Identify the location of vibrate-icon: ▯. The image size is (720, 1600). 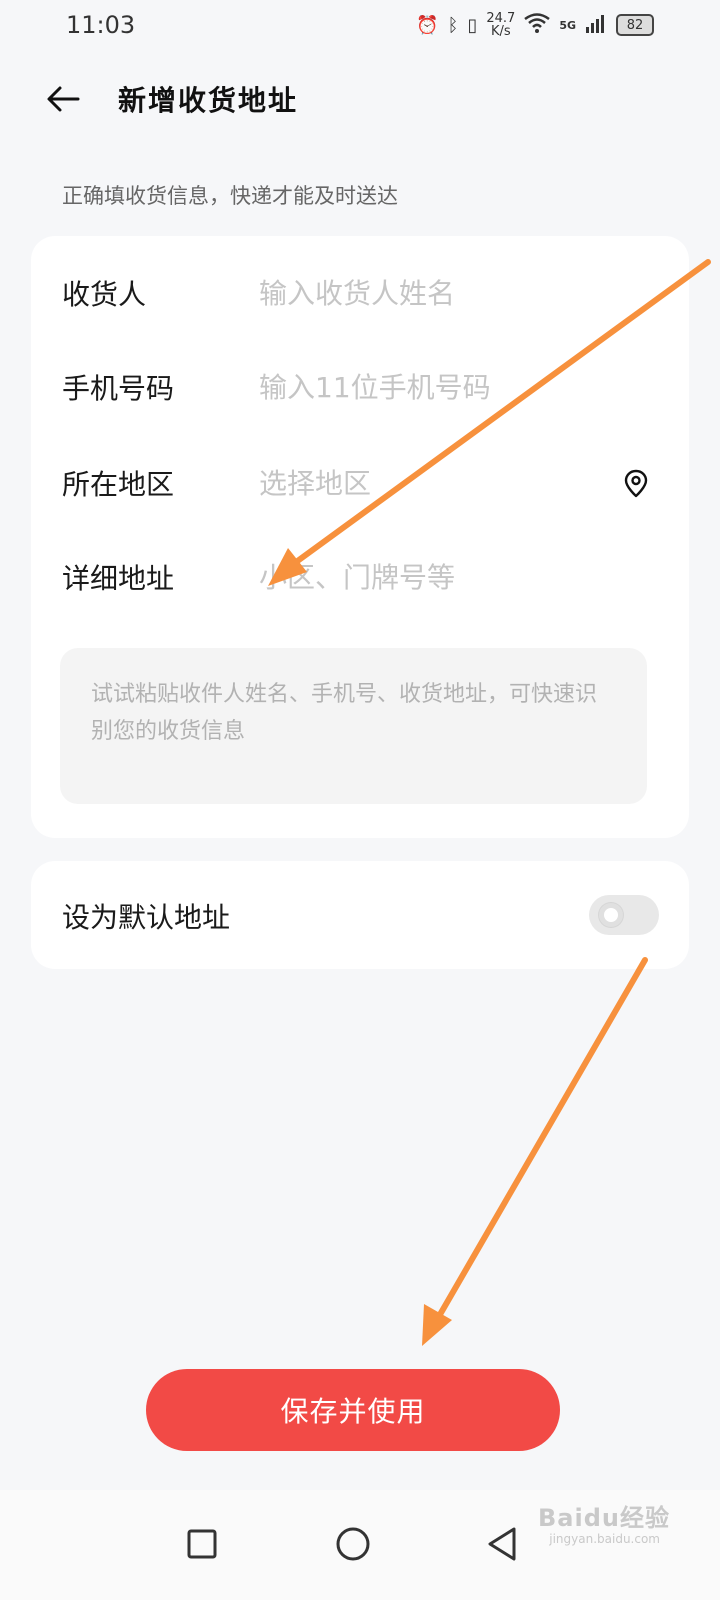
(472, 25).